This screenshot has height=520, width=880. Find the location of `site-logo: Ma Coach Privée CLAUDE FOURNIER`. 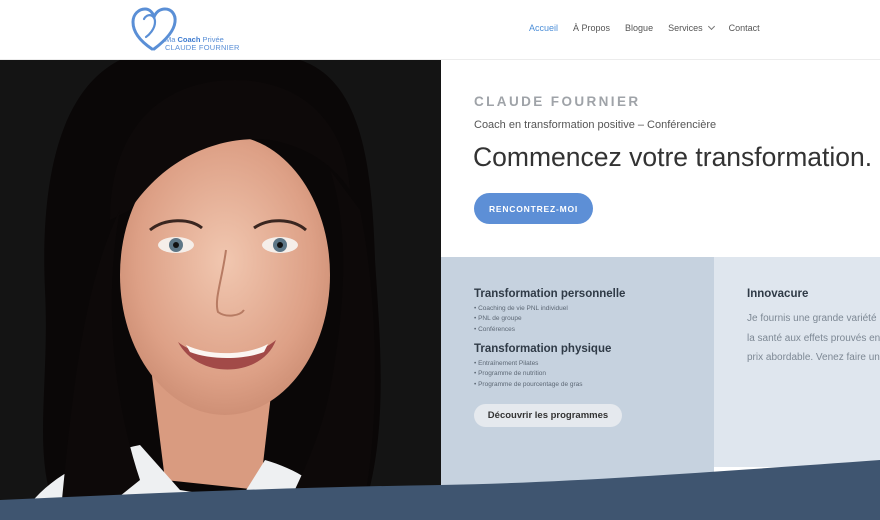

site-logo: Ma Coach Privée CLAUDE FOURNIER is located at coordinates (187, 30).